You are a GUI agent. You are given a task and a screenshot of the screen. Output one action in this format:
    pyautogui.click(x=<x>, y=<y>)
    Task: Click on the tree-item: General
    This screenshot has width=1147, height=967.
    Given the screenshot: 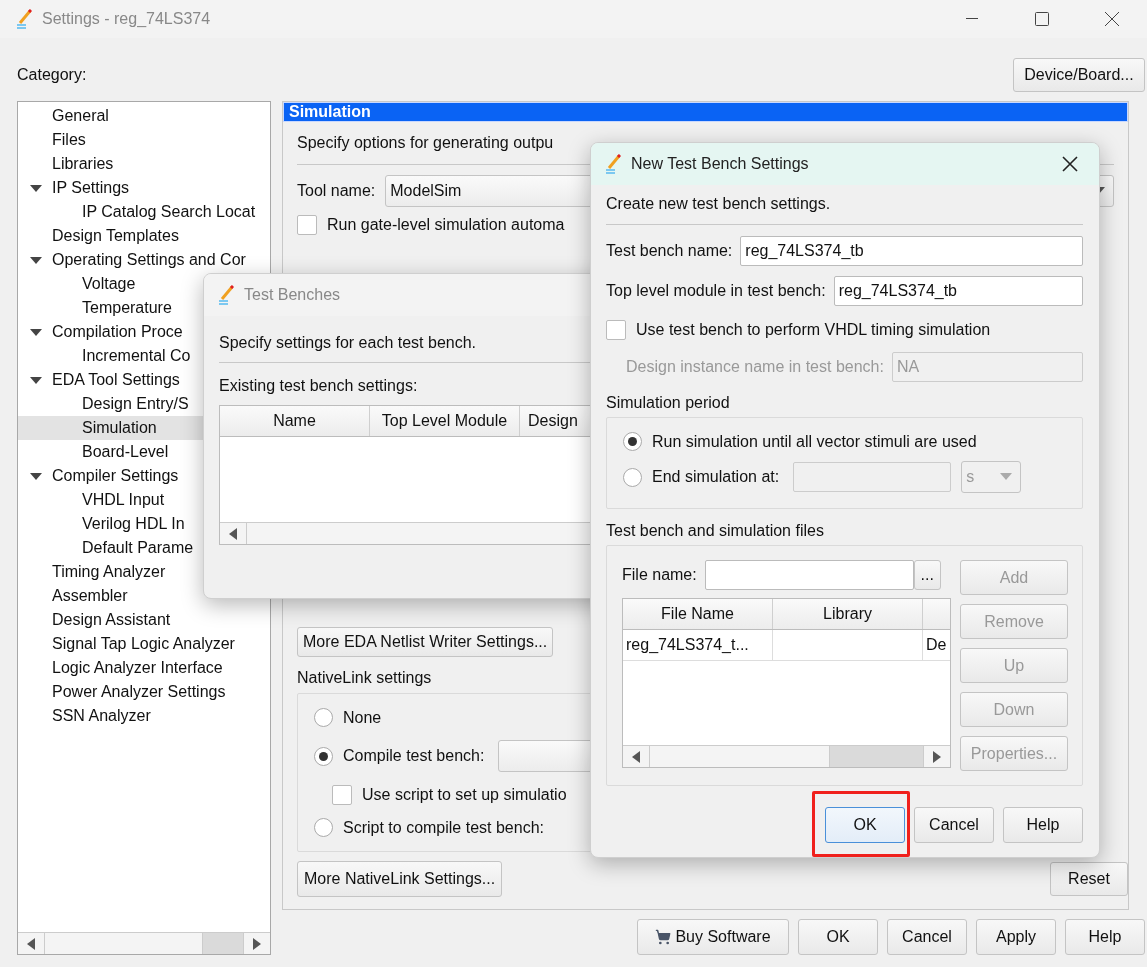 What is the action you would take?
    pyautogui.click(x=144, y=116)
    